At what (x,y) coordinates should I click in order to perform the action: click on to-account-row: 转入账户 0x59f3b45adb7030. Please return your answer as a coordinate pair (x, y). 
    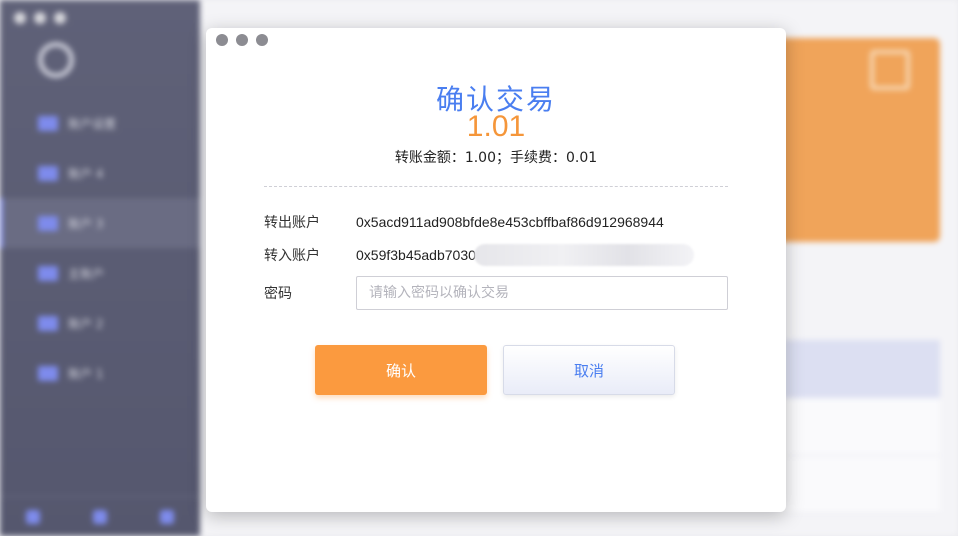
    Looking at the image, I should click on (479, 255).